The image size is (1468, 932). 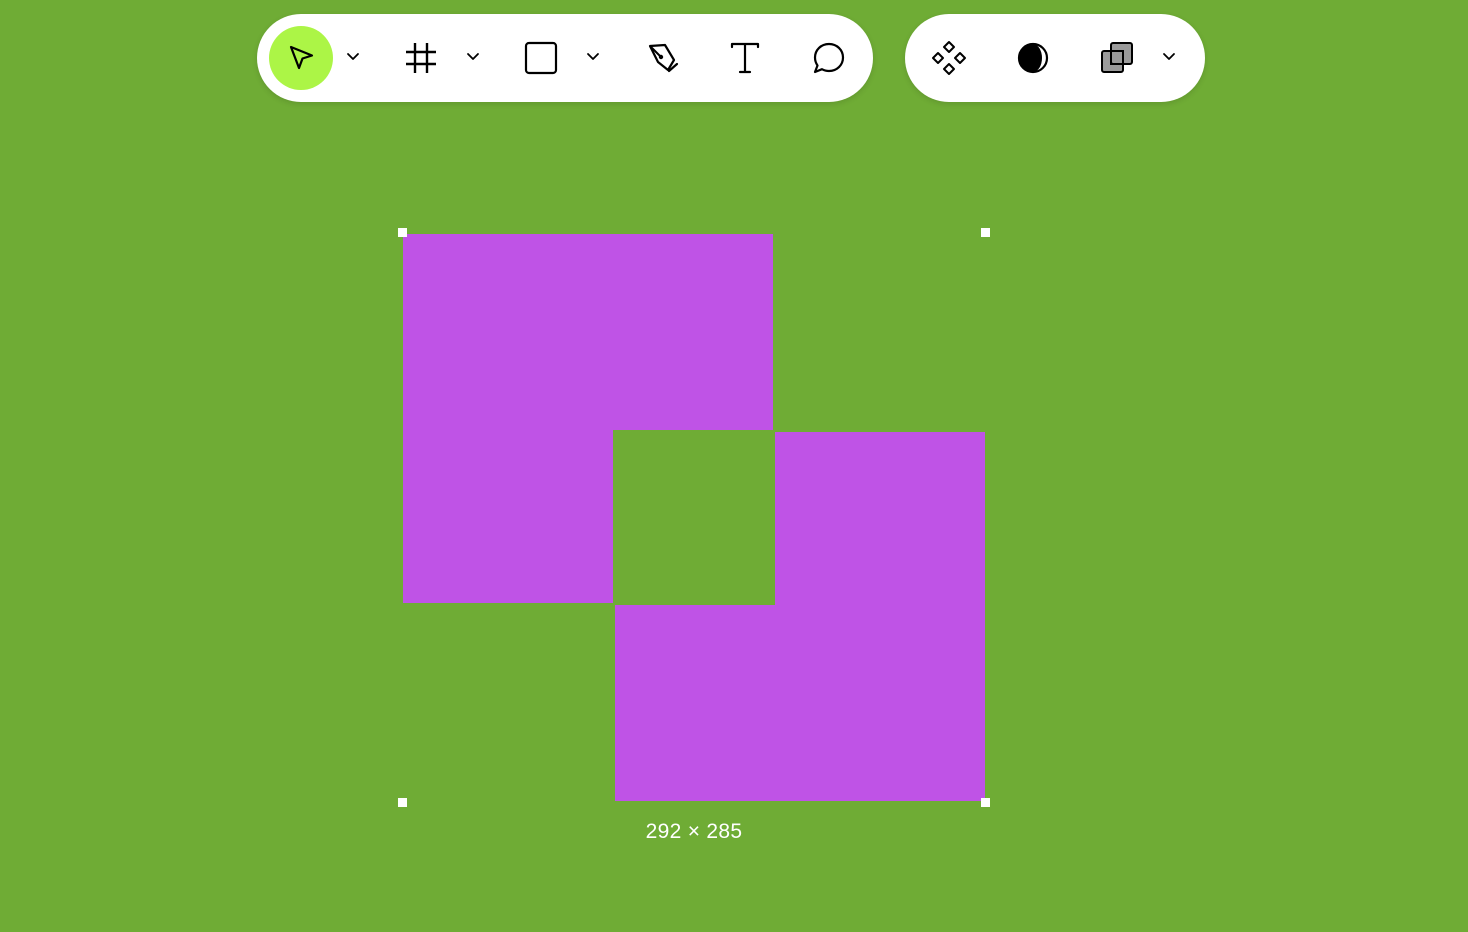 I want to click on components-diamond-icon, so click(x=949, y=58).